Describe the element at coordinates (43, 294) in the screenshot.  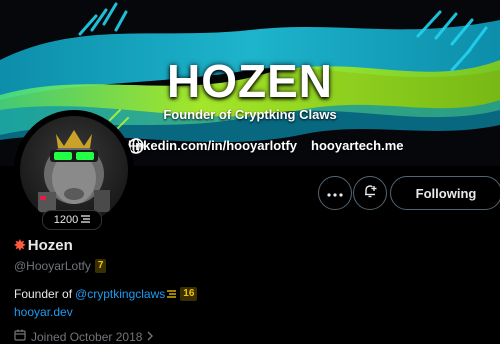
I see `bio-prefix: Founder of` at that location.